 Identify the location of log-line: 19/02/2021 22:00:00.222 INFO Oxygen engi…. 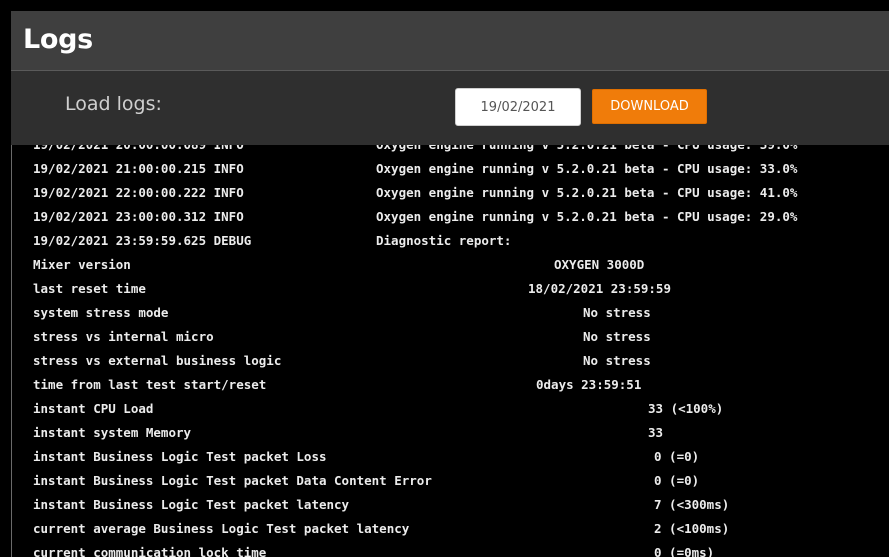
(461, 193).